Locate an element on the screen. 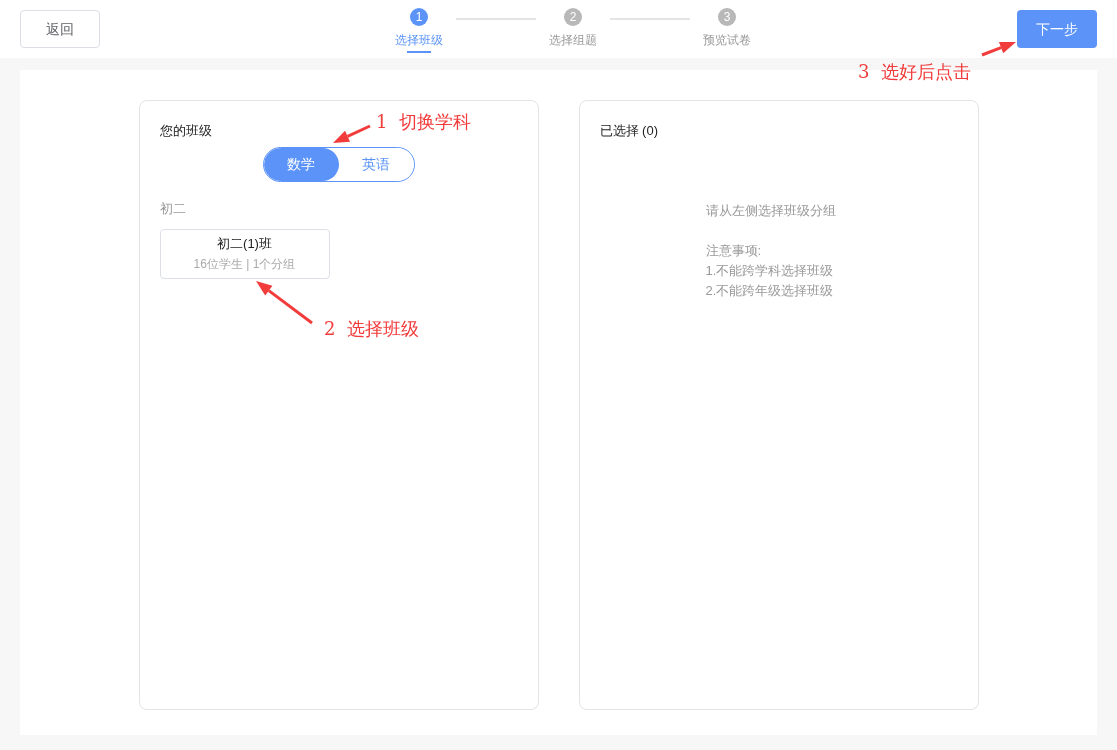 This screenshot has width=1117, height=750. note-text: 1.不能跨学科选择班级 is located at coordinates (770, 271).